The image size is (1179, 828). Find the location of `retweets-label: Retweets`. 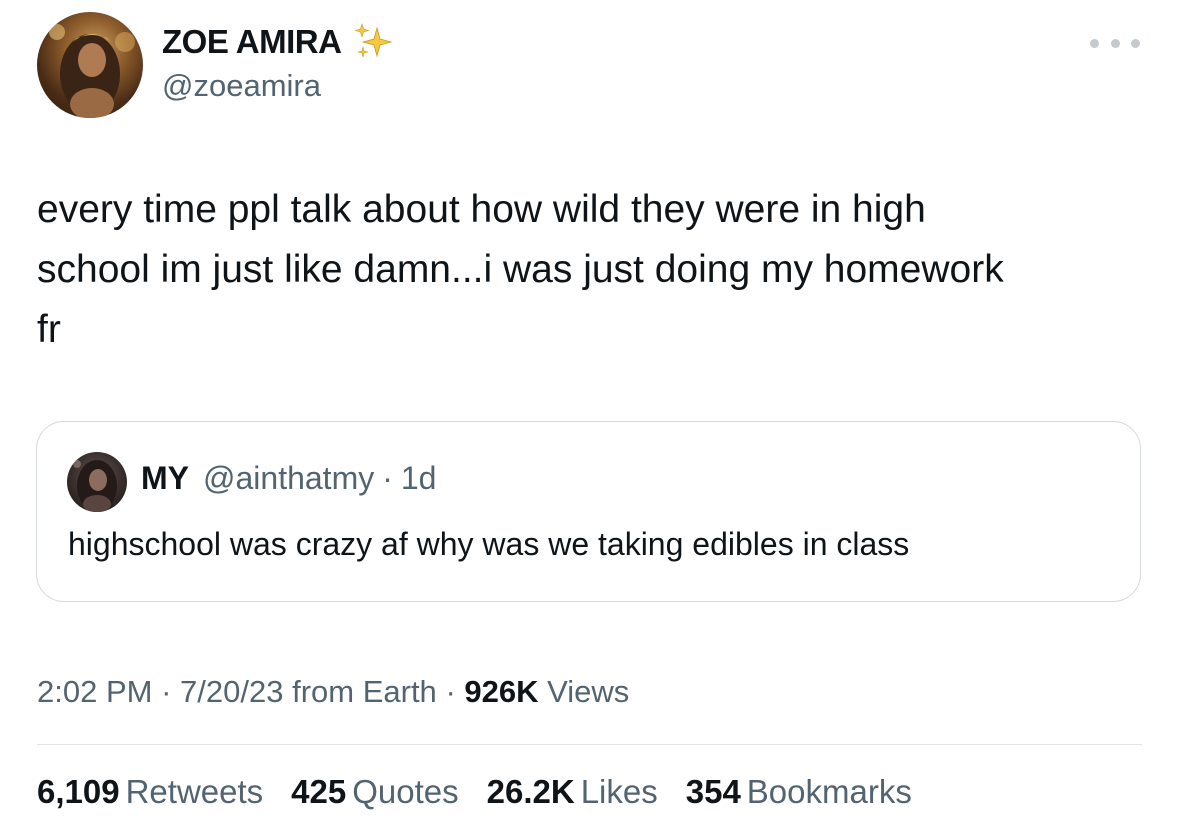

retweets-label: Retweets is located at coordinates (194, 791).